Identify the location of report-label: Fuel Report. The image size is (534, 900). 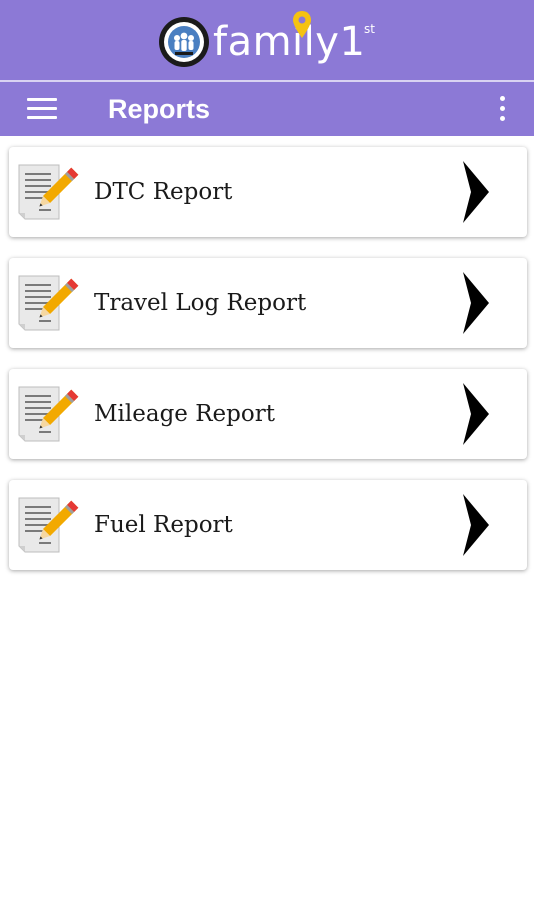
(163, 525).